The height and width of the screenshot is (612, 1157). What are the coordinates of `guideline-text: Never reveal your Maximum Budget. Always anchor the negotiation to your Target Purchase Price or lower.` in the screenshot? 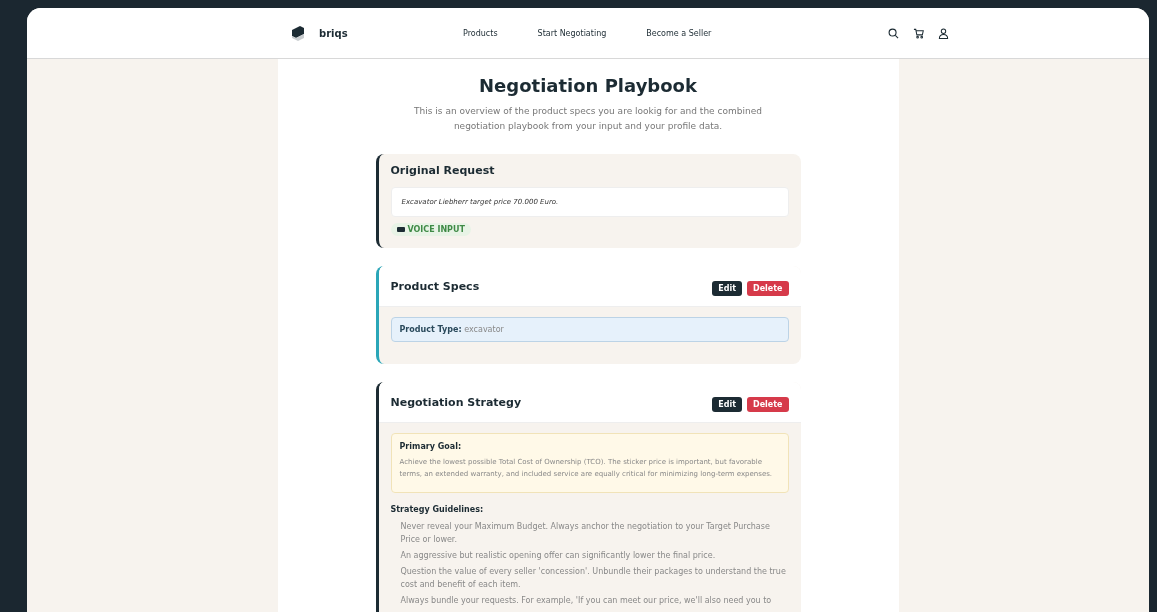 It's located at (585, 533).